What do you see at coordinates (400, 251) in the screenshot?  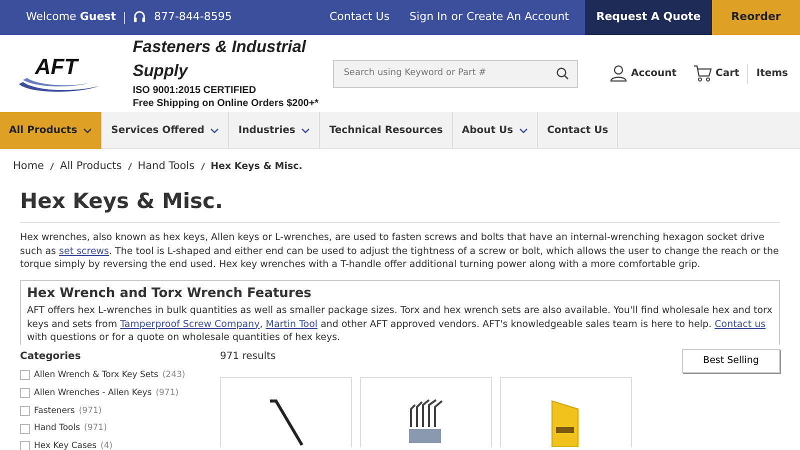 I see `intro-paragraph: Hex wrenches, also known as hex keys, Allen keys or L-wrenches, are used to fasten screws and bolts that have an internal-wrenching hexagon socket drive such as set screws. The tool is L-shaped and either end can be used to adjust the tightness of a screw or bolt, which allows the user to change the reach or the torque simply by reversing the end used. Hex key wrenches with a T-handle offer additional turning power along with a more comfortable grip.` at bounding box center [400, 251].